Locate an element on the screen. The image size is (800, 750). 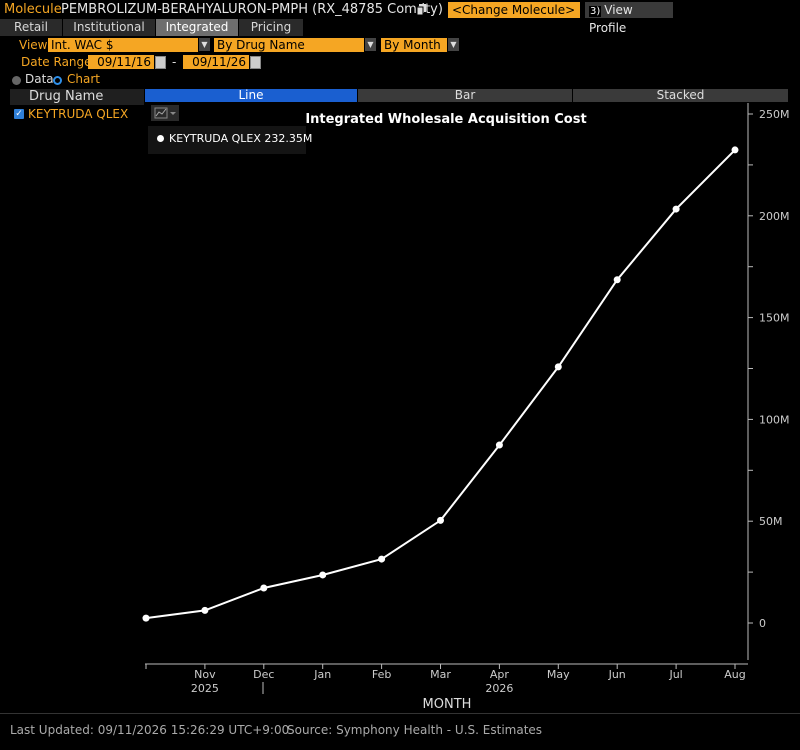
chart-title: Integrated Wholesale Acquisition Cost is located at coordinates (446, 119).